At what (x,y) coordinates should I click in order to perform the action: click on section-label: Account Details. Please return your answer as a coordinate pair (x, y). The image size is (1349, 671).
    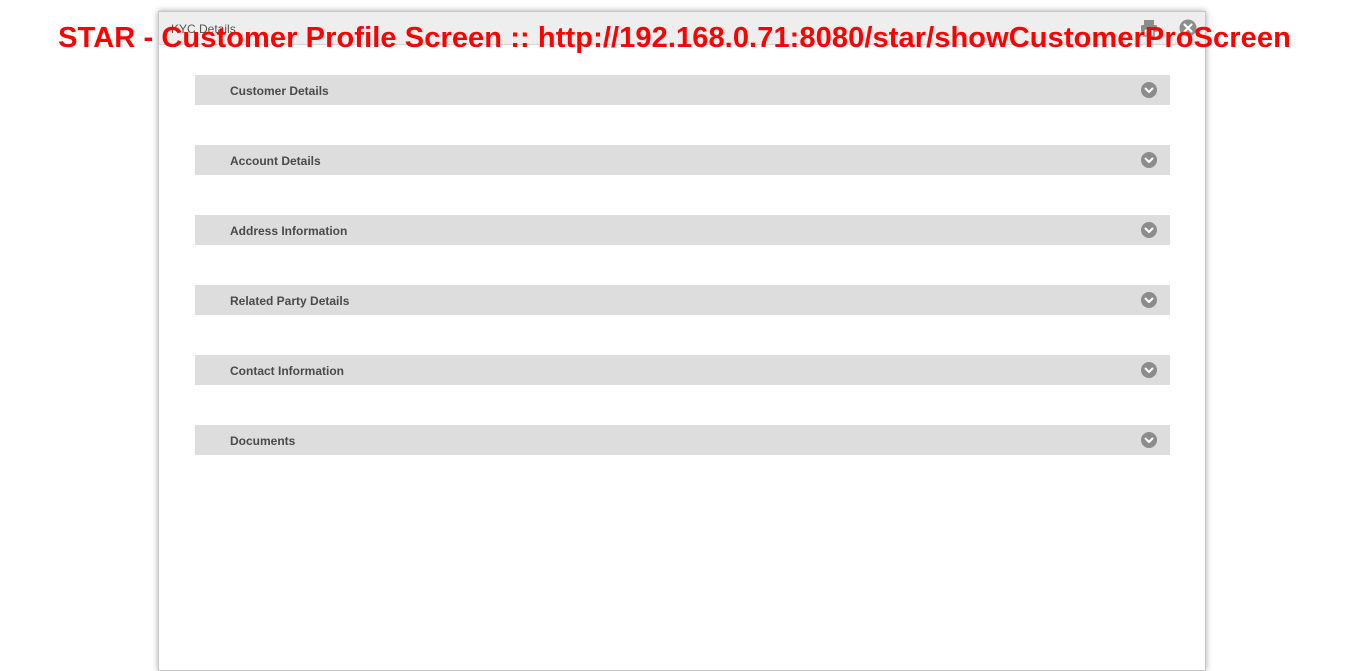
    Looking at the image, I should click on (275, 161).